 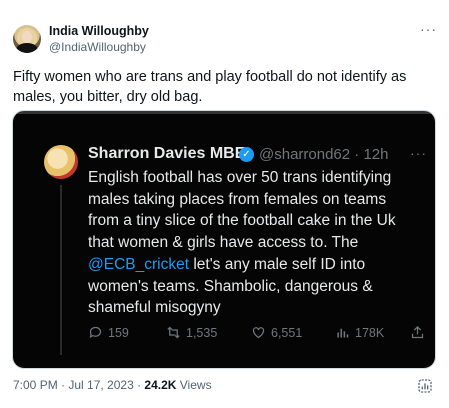 I want to click on quoted-line: shameful misogyny, so click(x=154, y=308).